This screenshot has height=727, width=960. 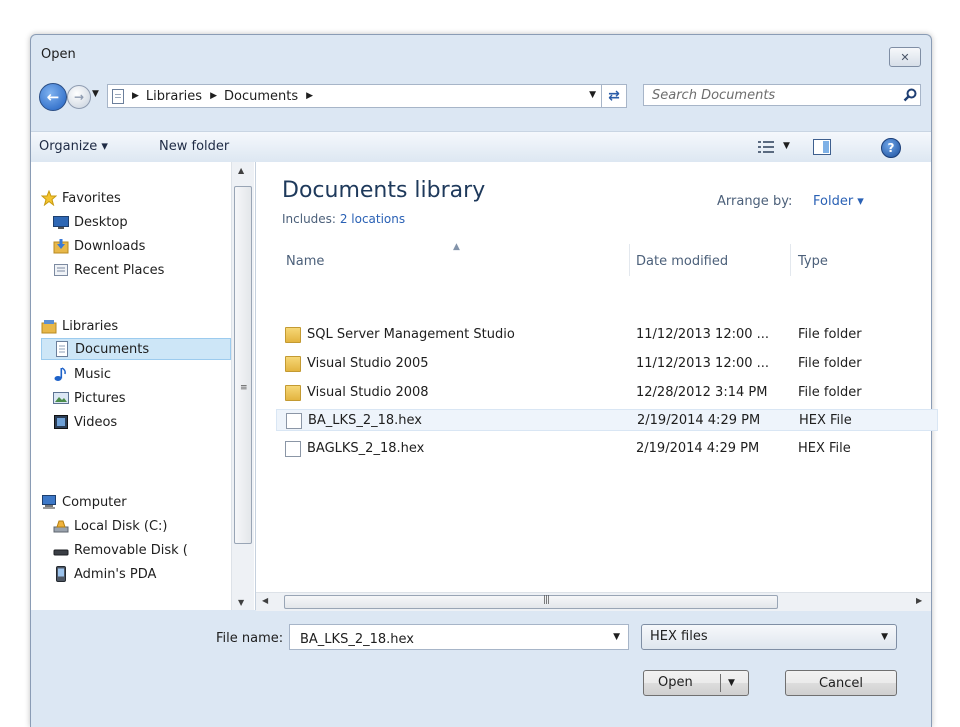 I want to click on sidebar-item-label: Favorites, so click(x=91, y=198).